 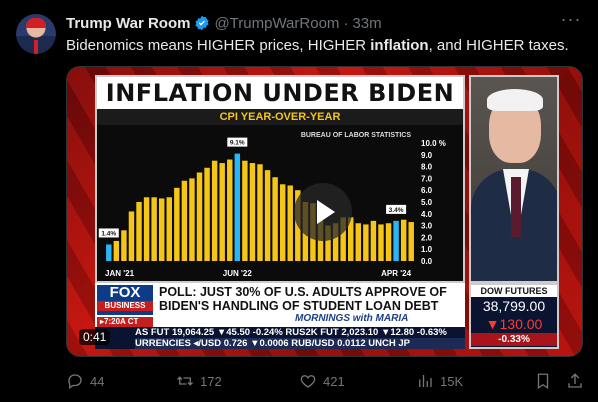 What do you see at coordinates (85, 381) in the screenshot?
I see `reply-button: 44` at bounding box center [85, 381].